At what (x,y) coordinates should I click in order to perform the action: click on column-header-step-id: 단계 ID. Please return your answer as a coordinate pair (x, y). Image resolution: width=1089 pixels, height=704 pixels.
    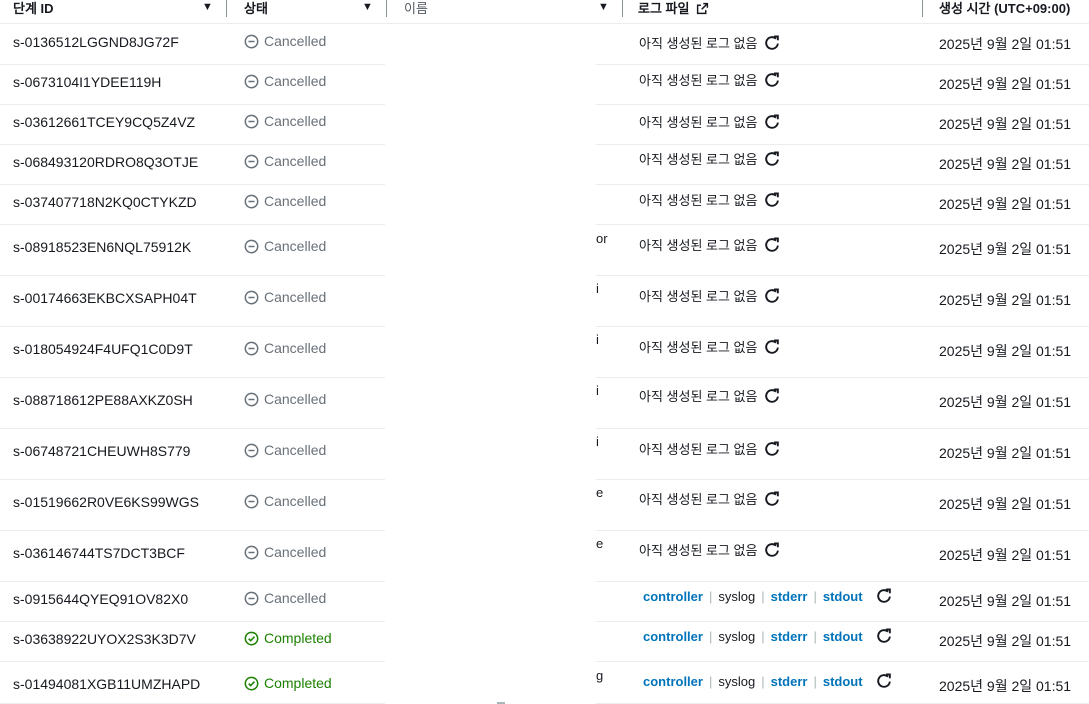
    Looking at the image, I should click on (33, 10).